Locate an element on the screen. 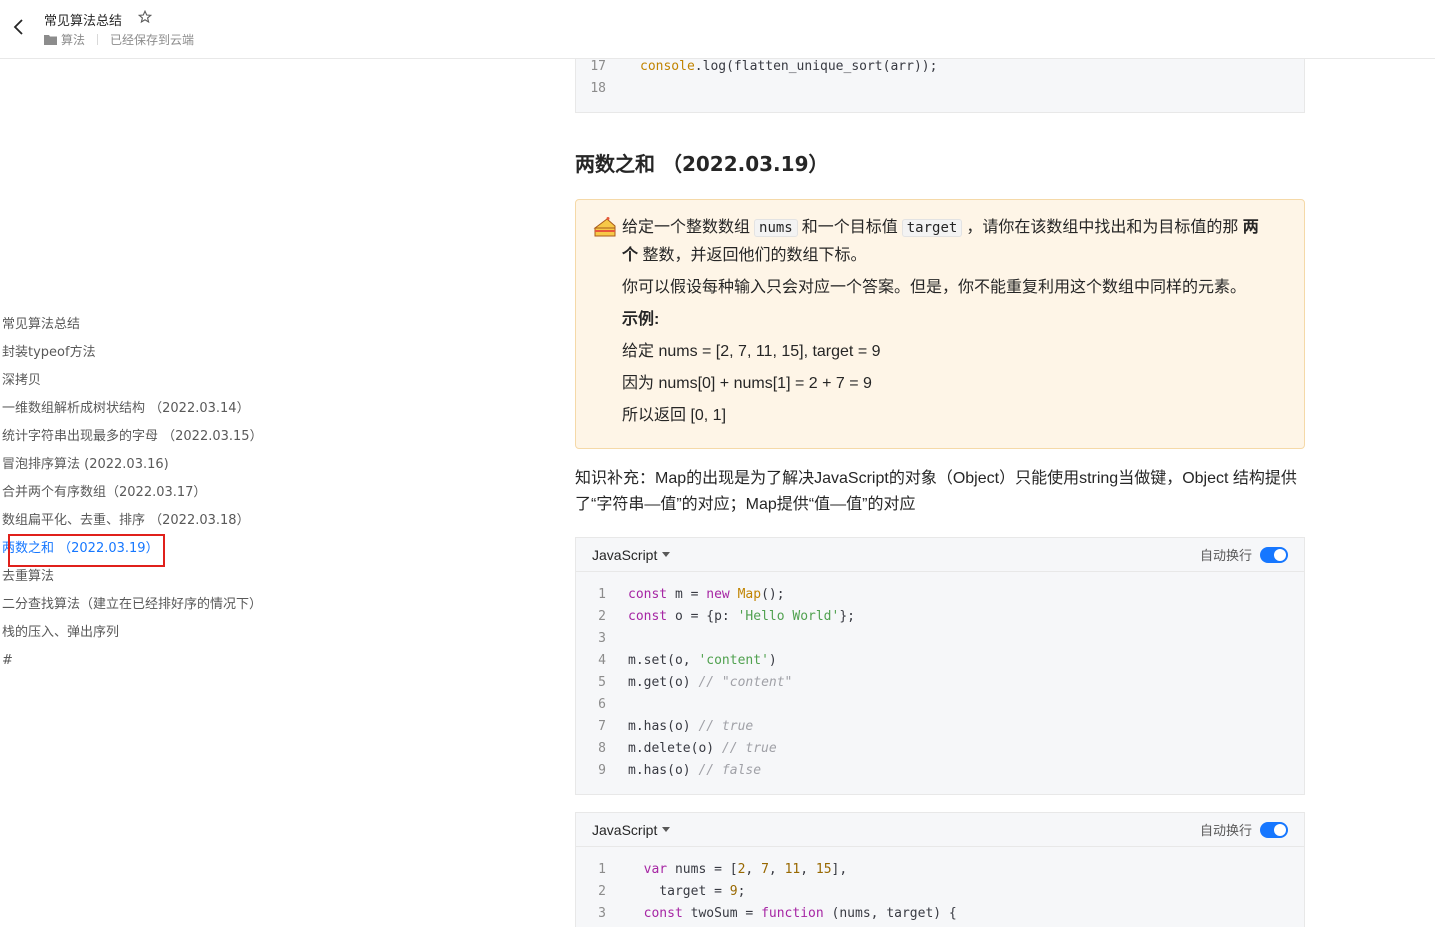 Image resolution: width=1435 pixels, height=927 pixels. document-header: 常见算法总结 算法 已经保存到云端 is located at coordinates (717, 29).